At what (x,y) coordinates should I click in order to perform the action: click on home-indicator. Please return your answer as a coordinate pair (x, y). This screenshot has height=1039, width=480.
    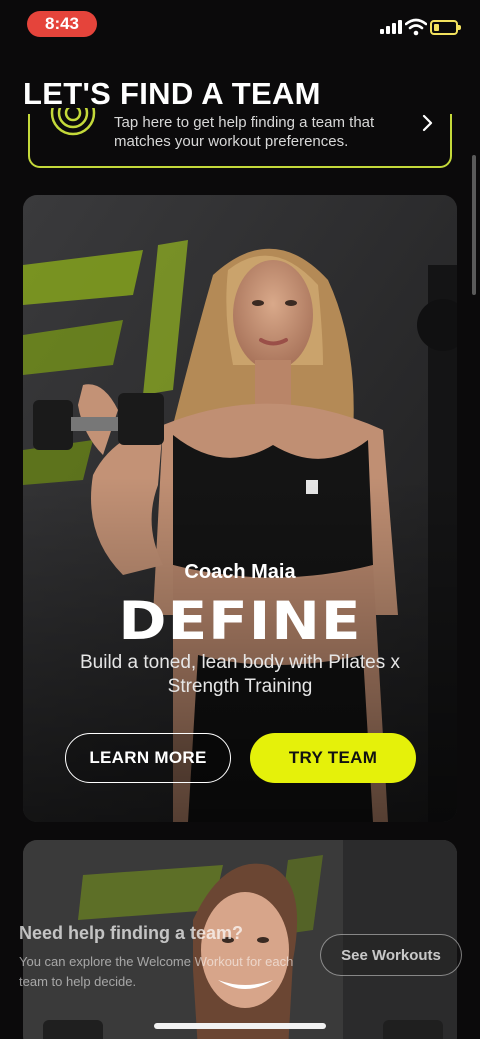
    Looking at the image, I should click on (240, 1026).